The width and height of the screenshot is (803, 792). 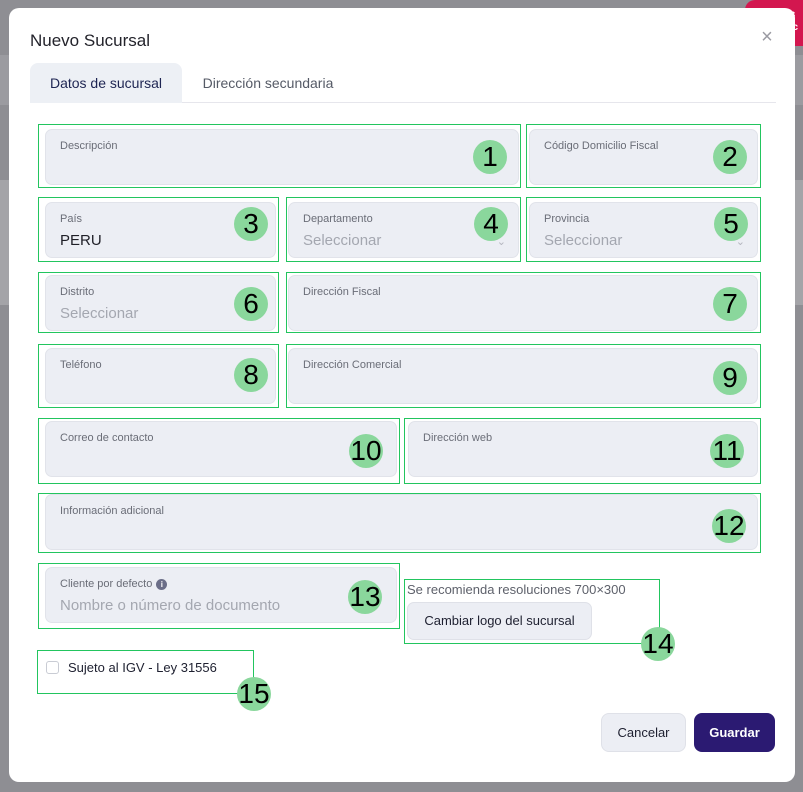 I want to click on annotation-number: 3, so click(x=251, y=224).